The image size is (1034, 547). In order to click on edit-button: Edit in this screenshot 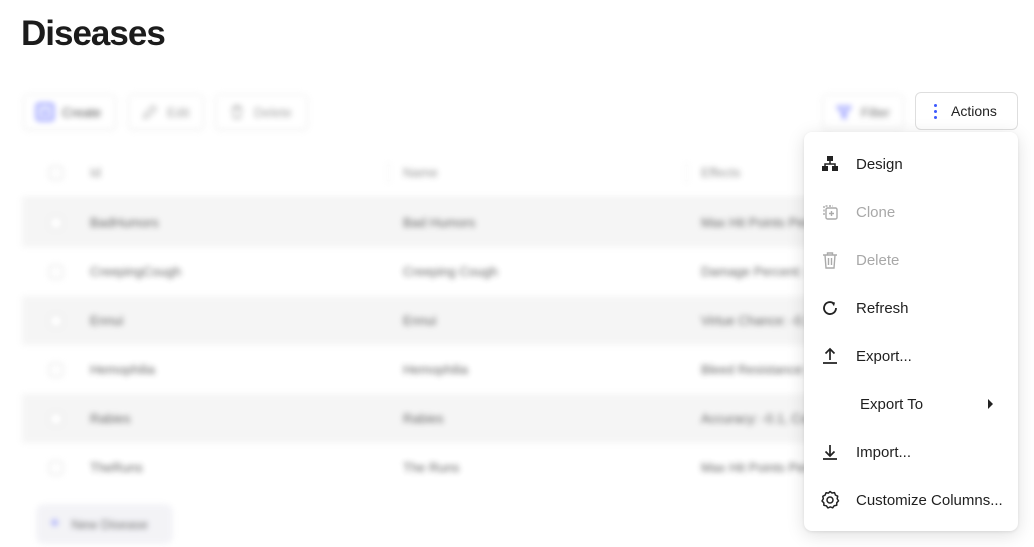, I will do `click(166, 112)`.